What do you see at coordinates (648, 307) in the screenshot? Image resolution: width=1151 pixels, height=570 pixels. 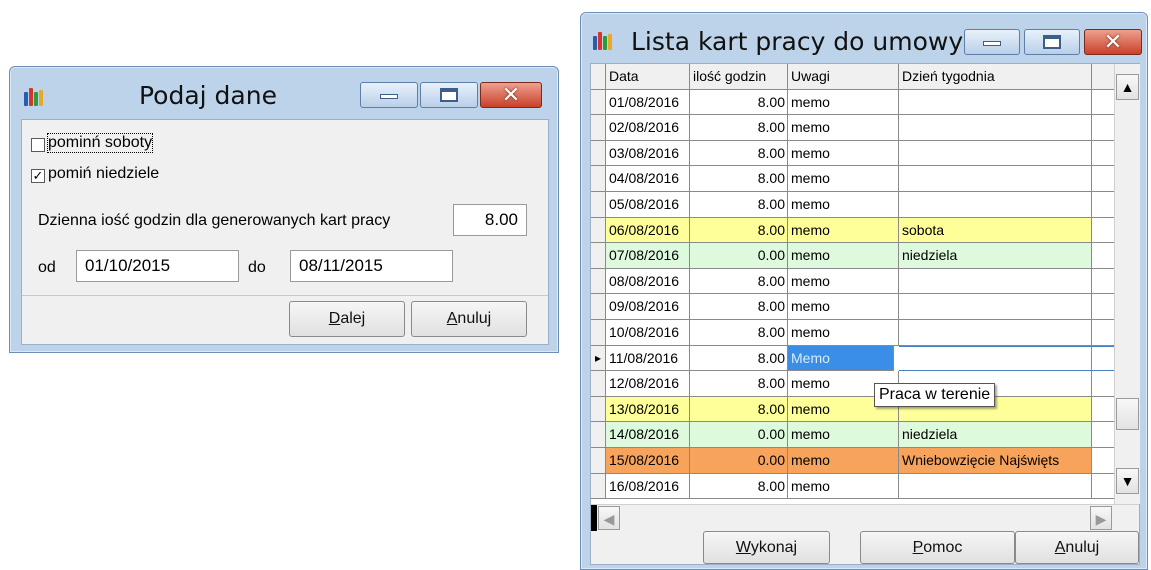 I see `date-cell: 09/08/2016` at bounding box center [648, 307].